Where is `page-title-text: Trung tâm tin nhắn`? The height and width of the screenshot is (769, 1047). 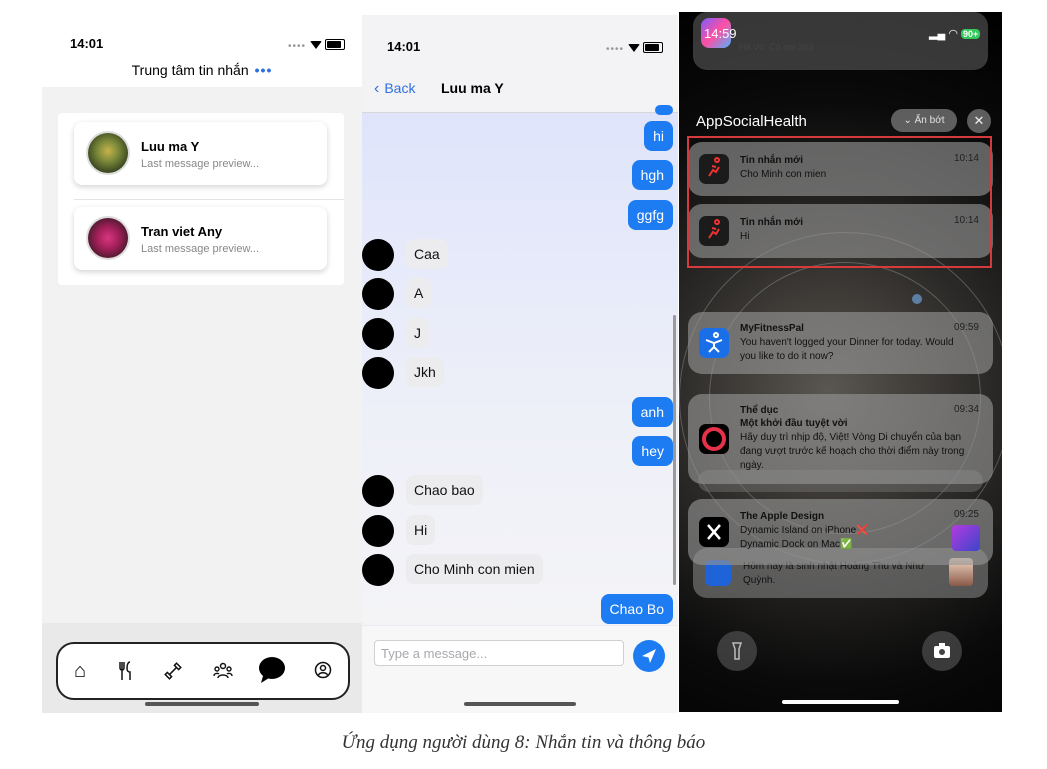
page-title-text: Trung tâm tin nhắn is located at coordinates (190, 70).